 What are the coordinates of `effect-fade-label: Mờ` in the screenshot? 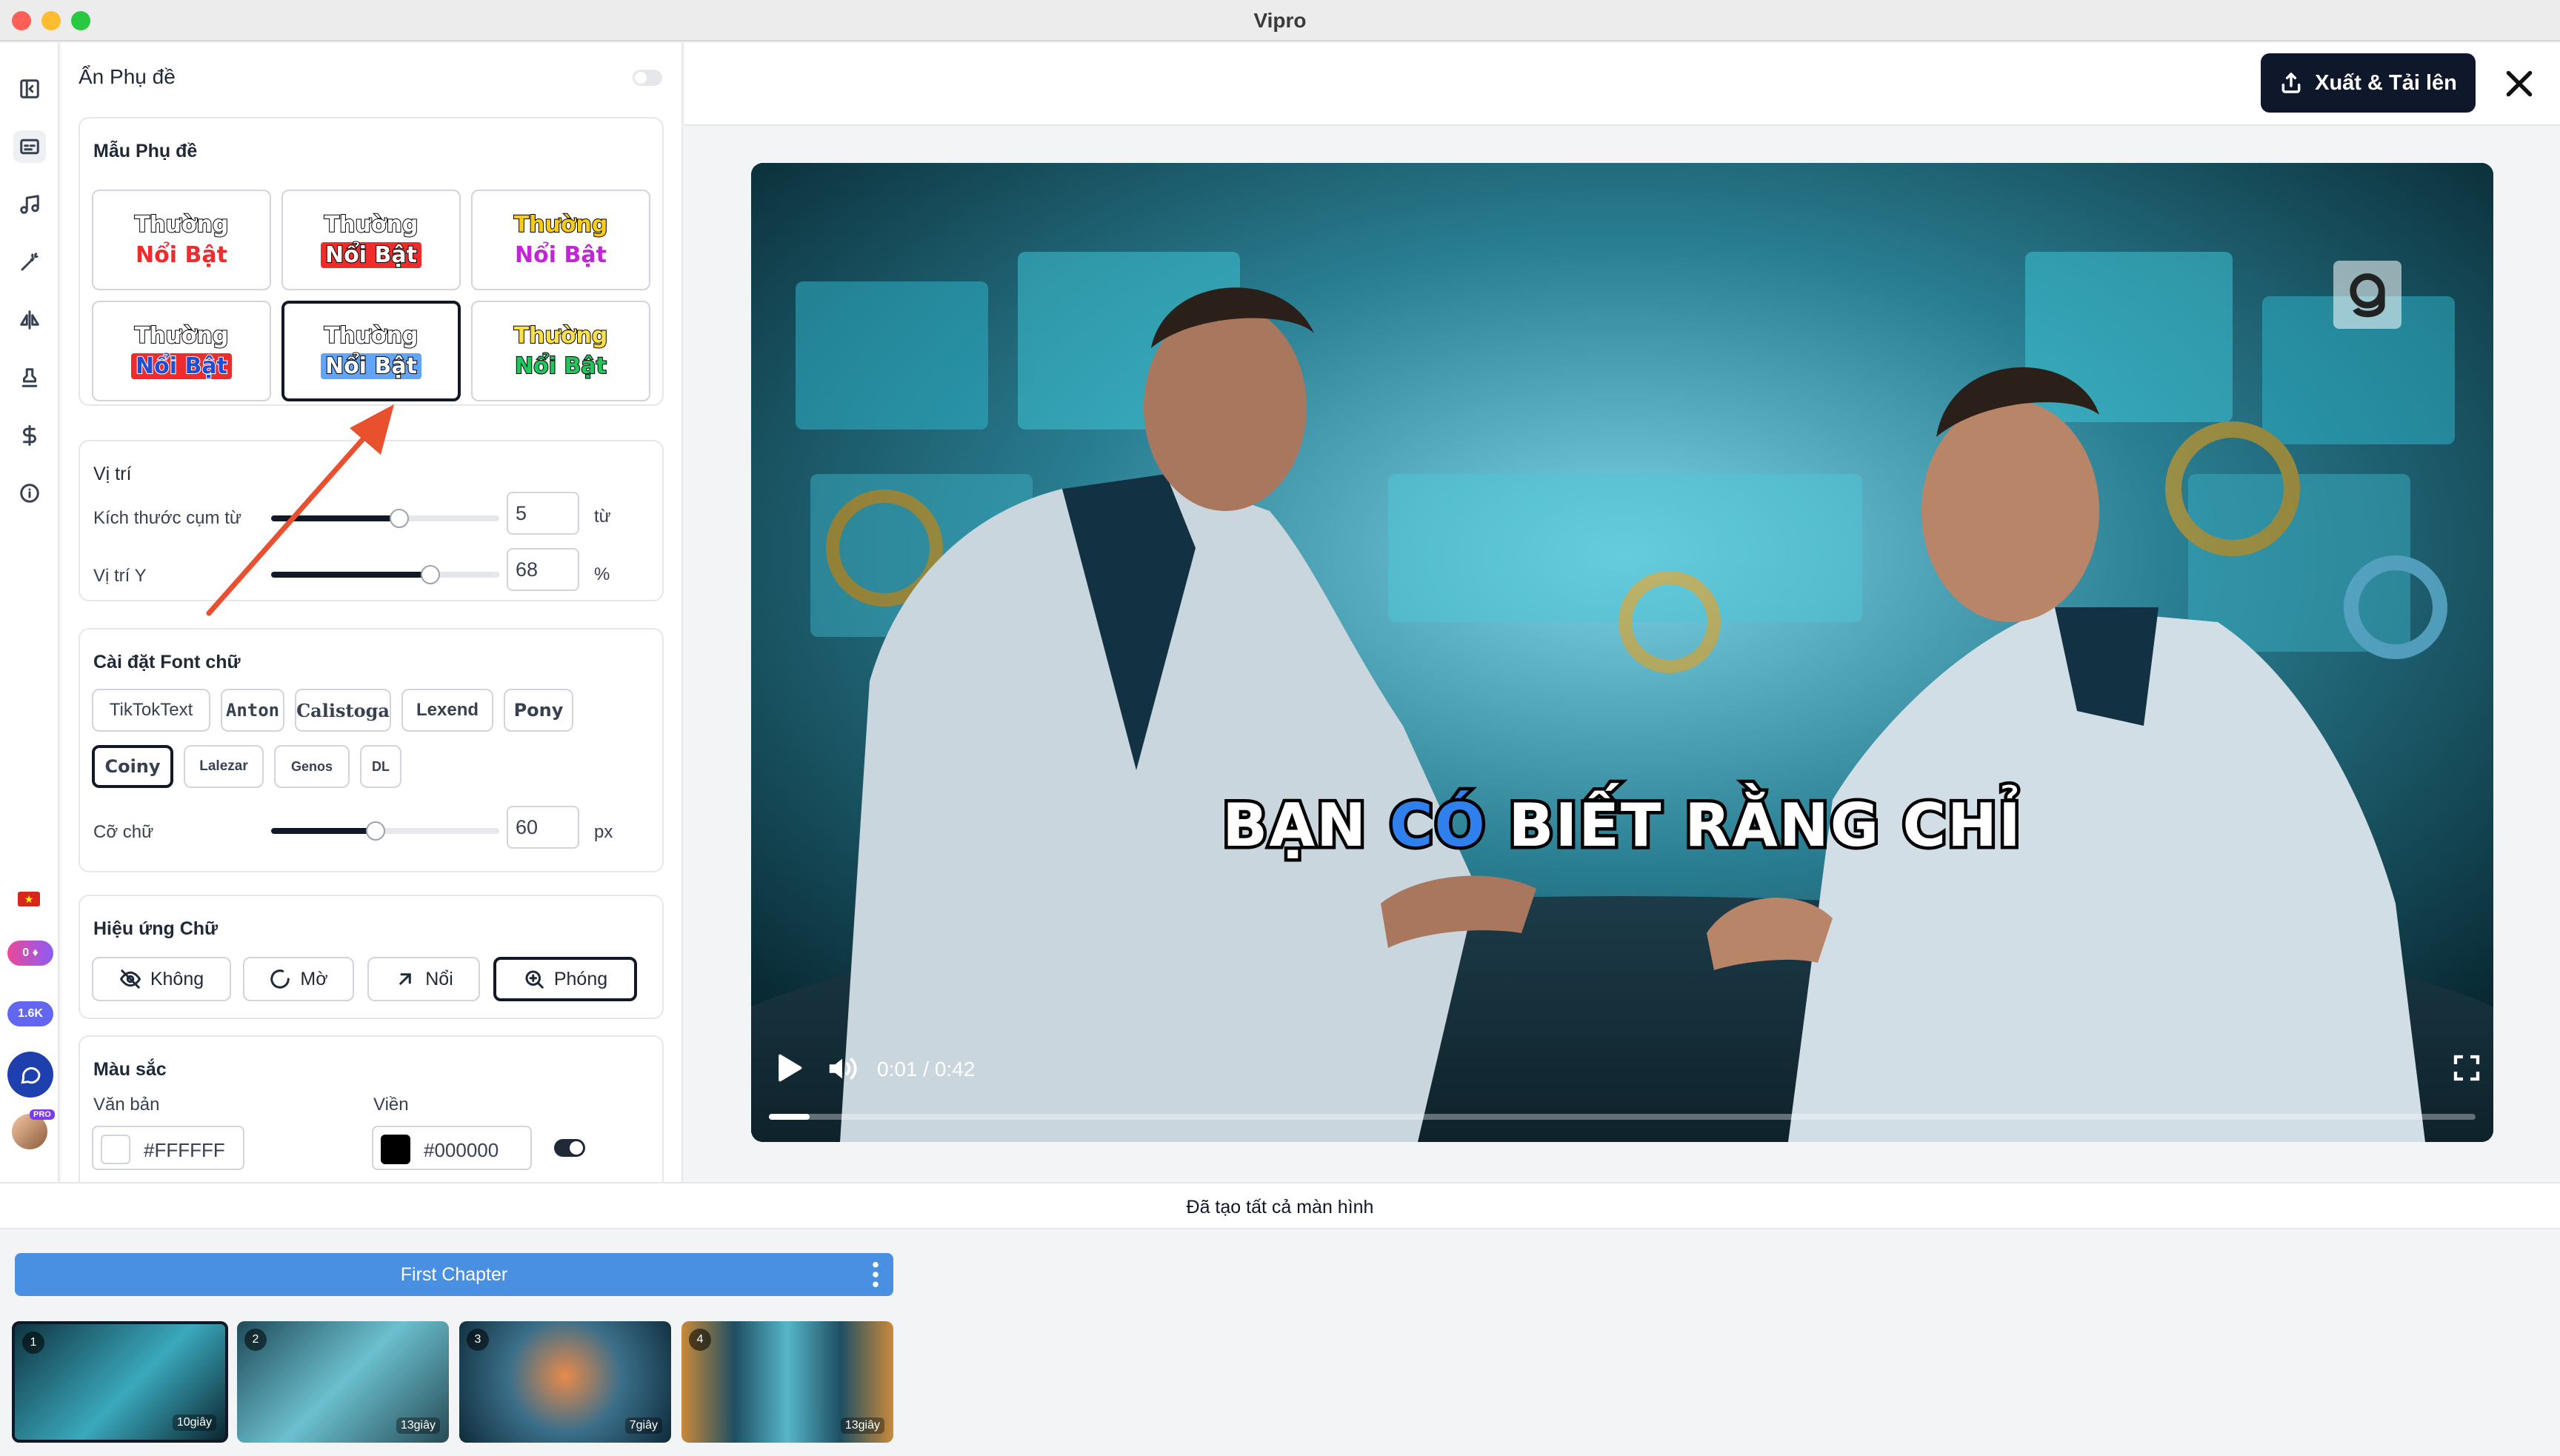 It's located at (314, 978).